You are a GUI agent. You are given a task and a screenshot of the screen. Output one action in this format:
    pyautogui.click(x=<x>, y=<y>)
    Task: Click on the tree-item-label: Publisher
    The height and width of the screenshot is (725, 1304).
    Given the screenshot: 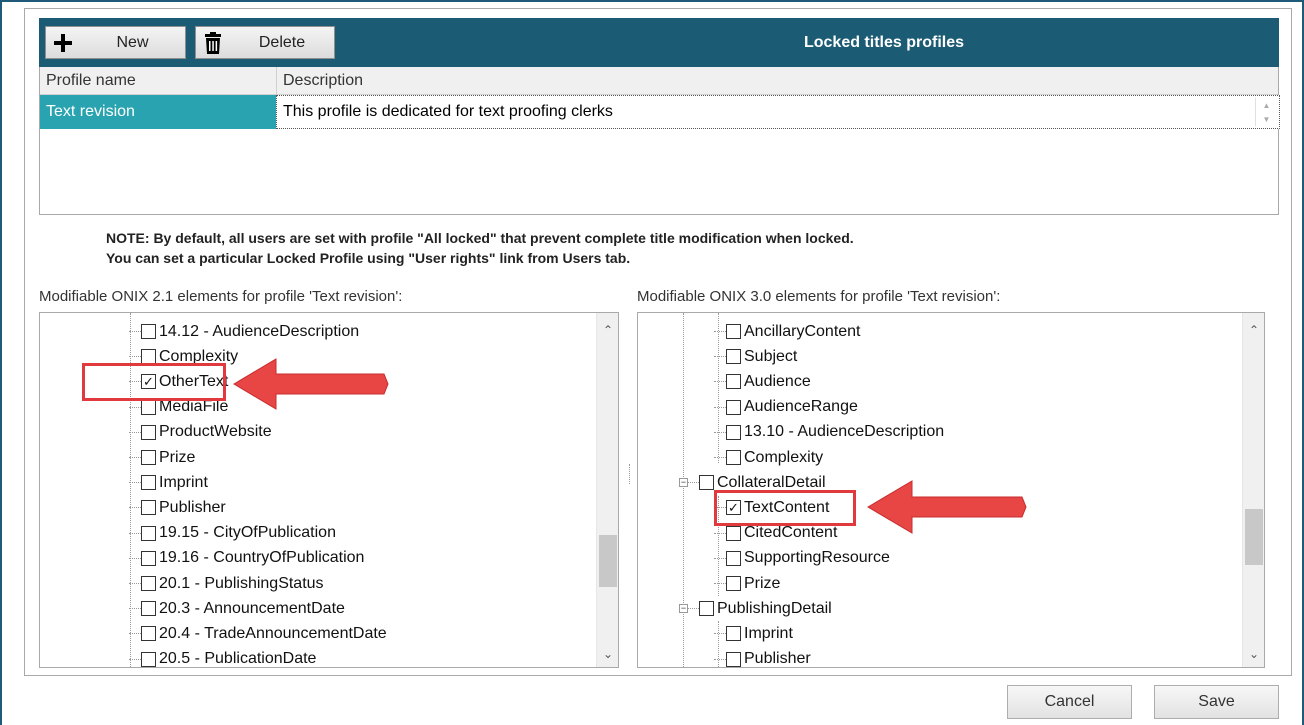 What is the action you would take?
    pyautogui.click(x=777, y=659)
    